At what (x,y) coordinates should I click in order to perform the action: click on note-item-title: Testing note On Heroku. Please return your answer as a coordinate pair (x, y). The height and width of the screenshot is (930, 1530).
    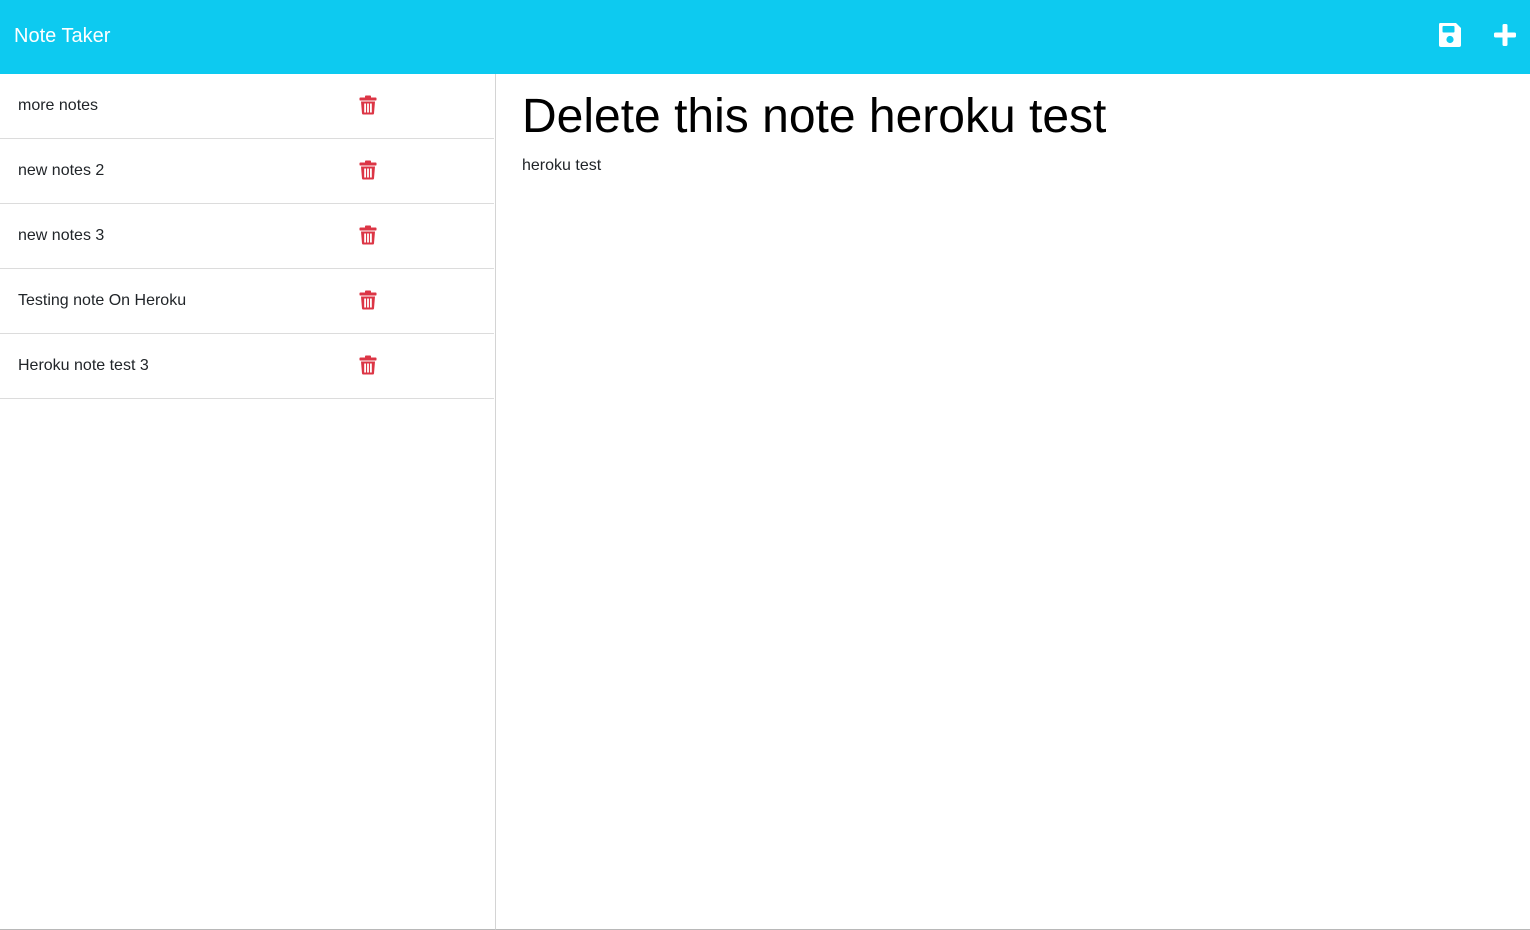
    Looking at the image, I should click on (102, 301).